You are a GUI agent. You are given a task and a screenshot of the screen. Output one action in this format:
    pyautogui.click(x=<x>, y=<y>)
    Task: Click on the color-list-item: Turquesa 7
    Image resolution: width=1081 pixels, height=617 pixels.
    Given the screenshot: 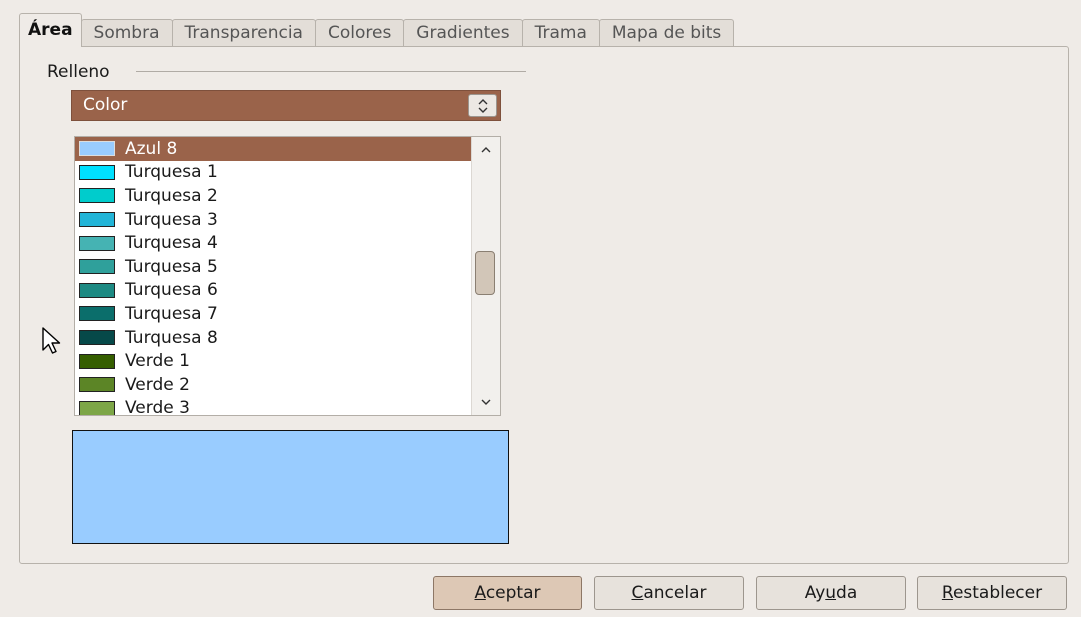 What is the action you would take?
    pyautogui.click(x=273, y=314)
    